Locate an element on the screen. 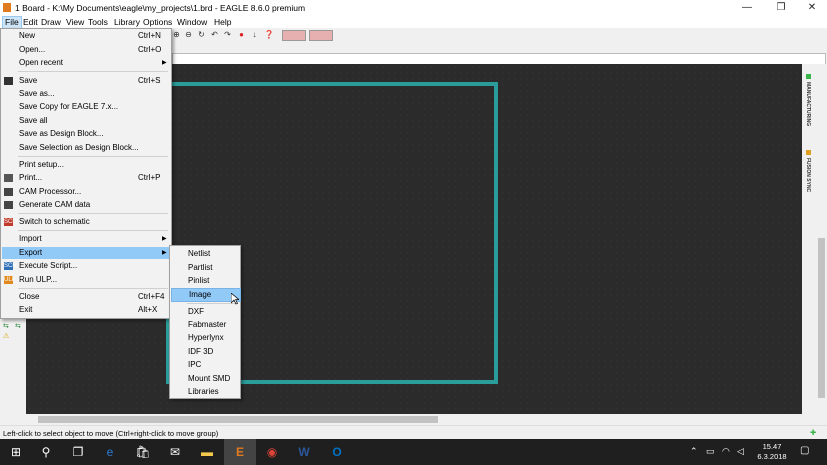 The image size is (827, 465). menu-draw: Draw is located at coordinates (51, 22).